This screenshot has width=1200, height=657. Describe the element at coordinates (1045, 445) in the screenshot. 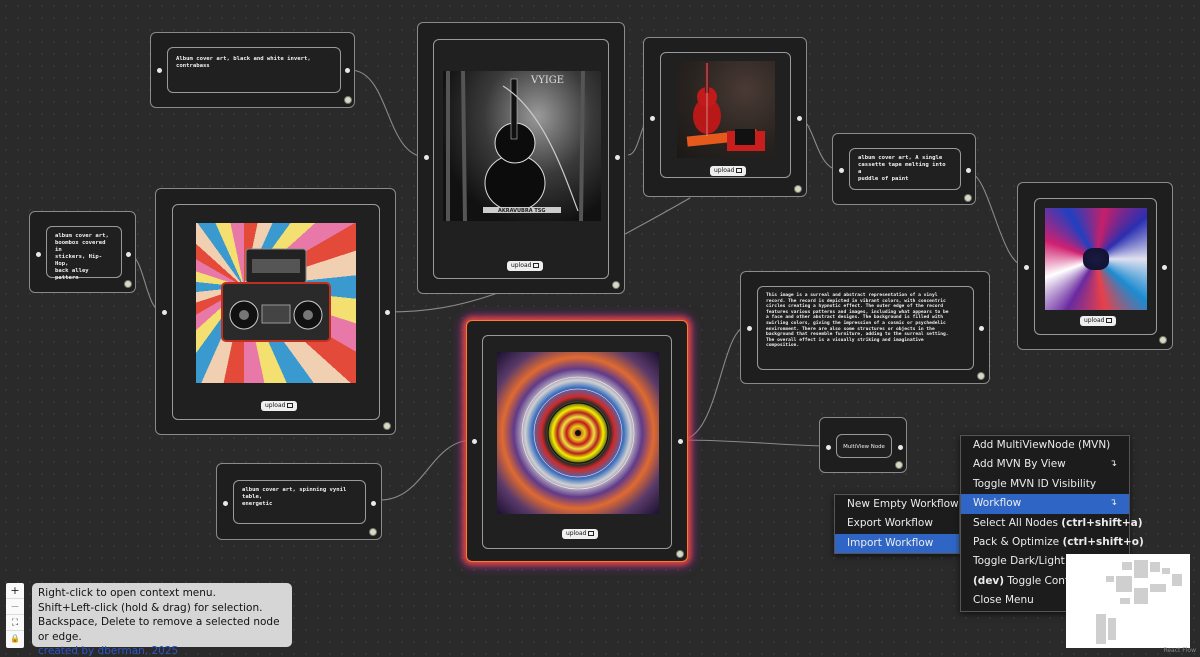

I see `menu-item-add-mvn: Add MultiViewNode (MVN)` at that location.